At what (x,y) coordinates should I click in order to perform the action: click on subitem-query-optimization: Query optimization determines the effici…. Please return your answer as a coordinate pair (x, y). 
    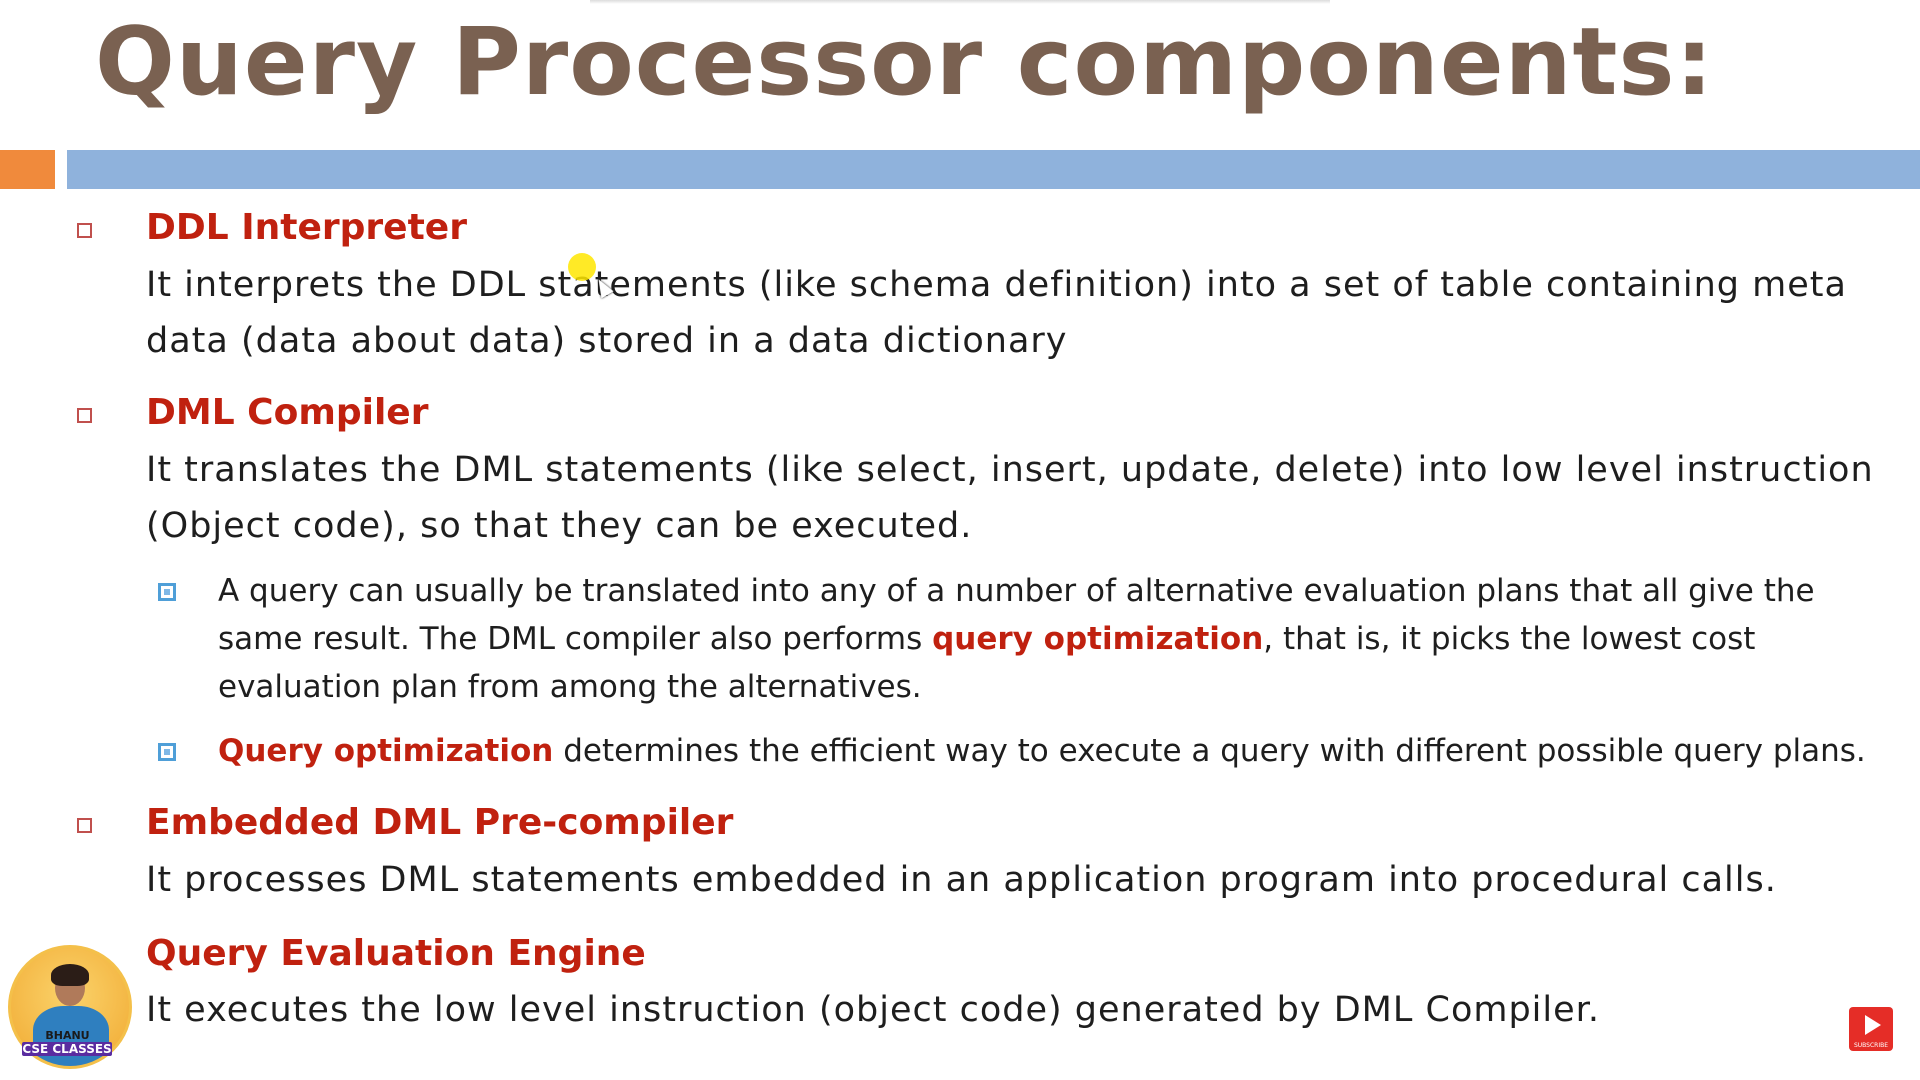
    Looking at the image, I should click on (1053, 751).